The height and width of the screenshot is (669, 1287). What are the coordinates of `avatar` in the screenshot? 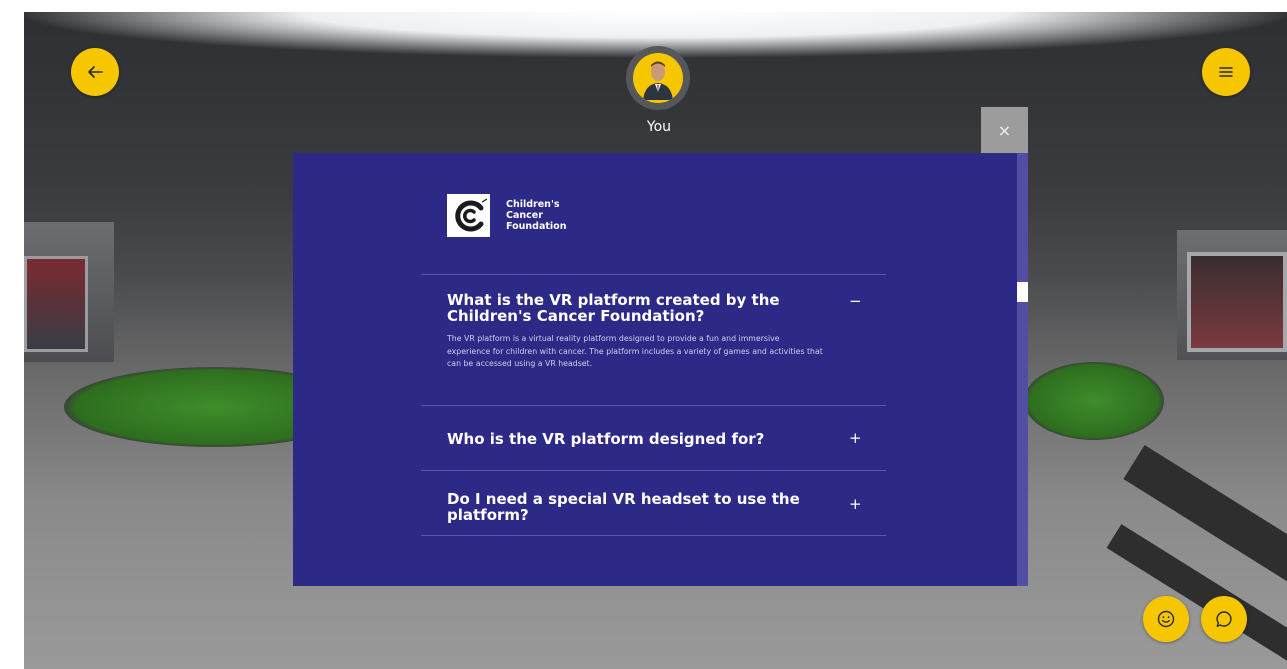 It's located at (658, 78).